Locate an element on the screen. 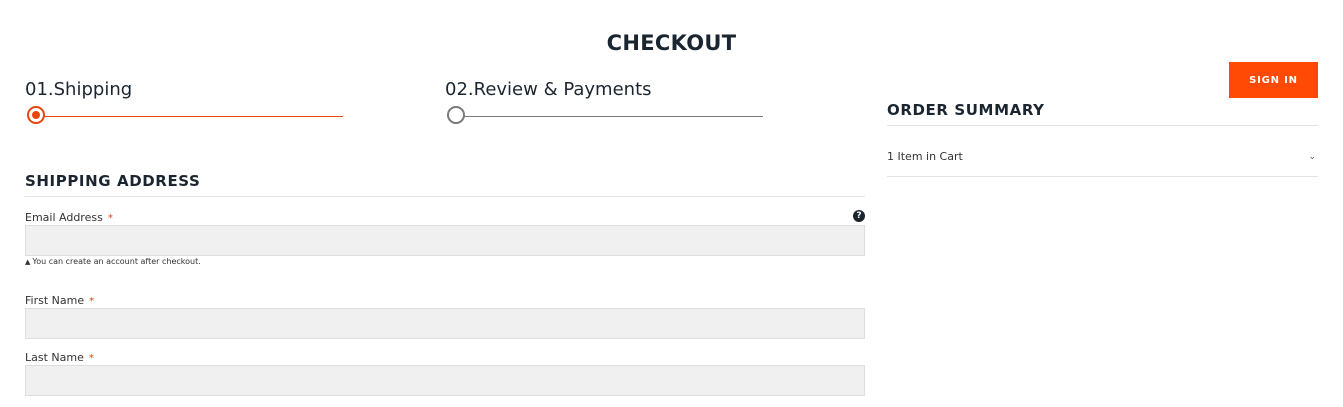  first-name-field is located at coordinates (445, 323).